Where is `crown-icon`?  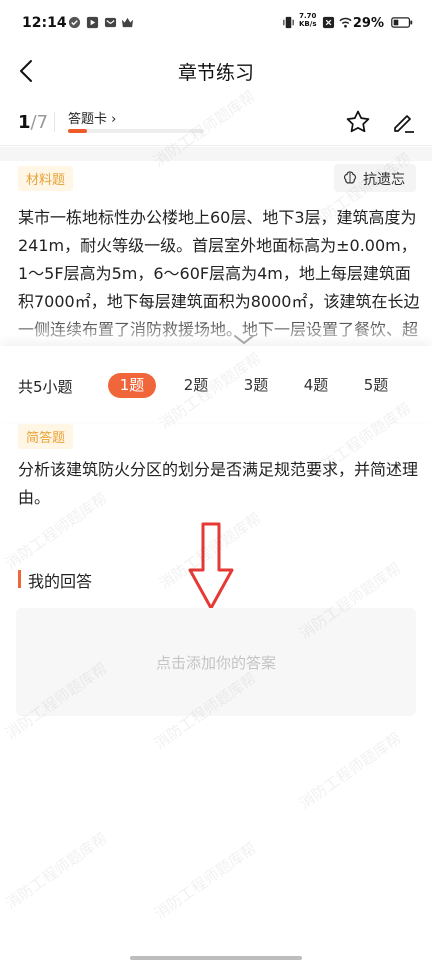 crown-icon is located at coordinates (127, 22).